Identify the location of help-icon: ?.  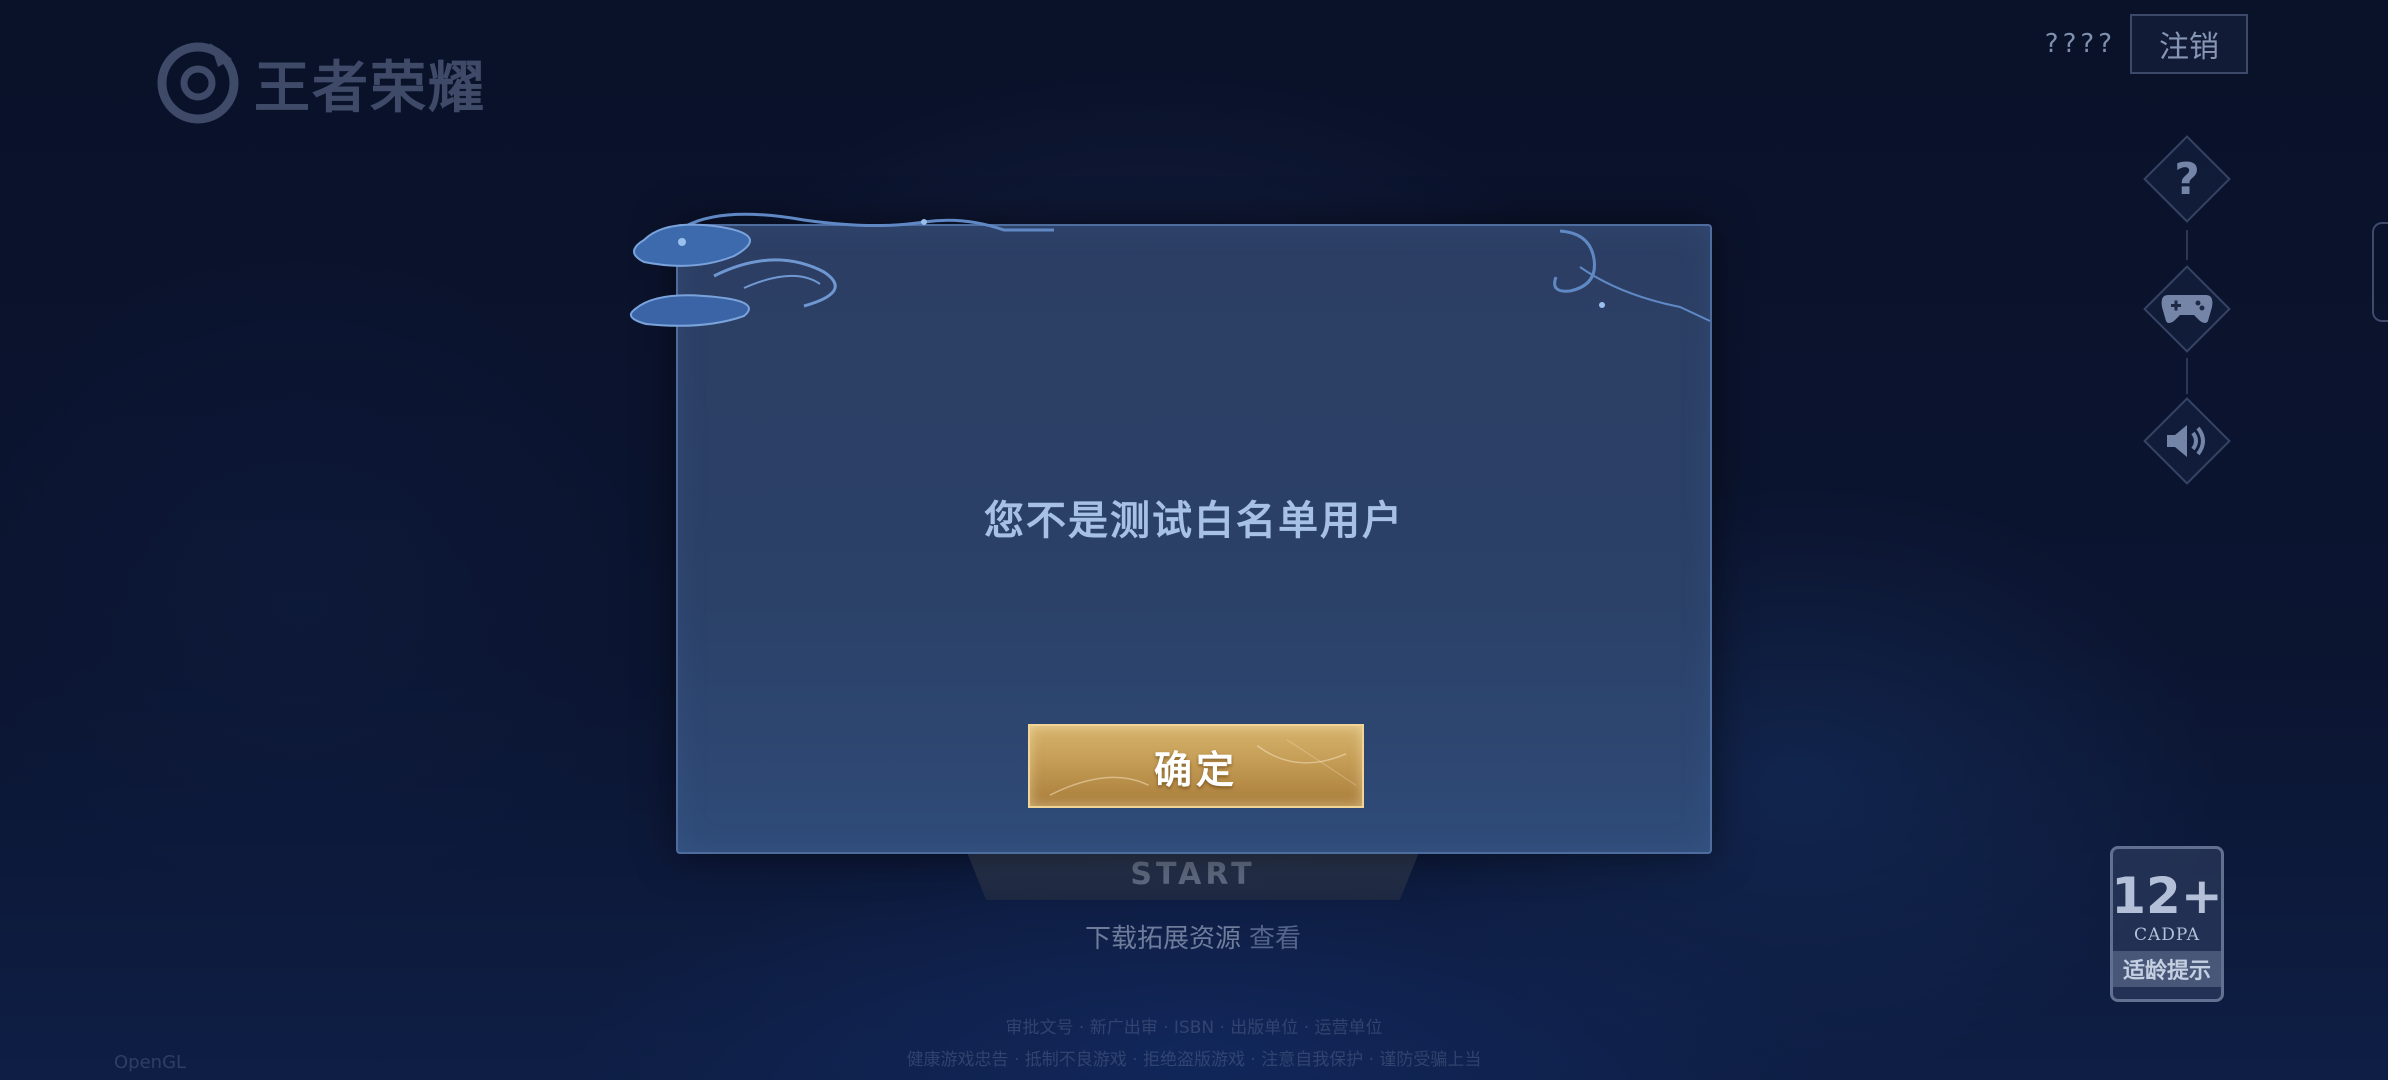
(2187, 179).